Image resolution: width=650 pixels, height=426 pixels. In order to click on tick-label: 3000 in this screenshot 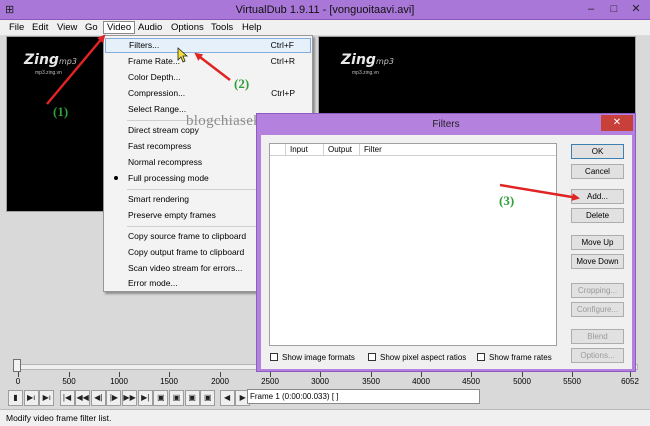, I will do `click(320, 381)`.